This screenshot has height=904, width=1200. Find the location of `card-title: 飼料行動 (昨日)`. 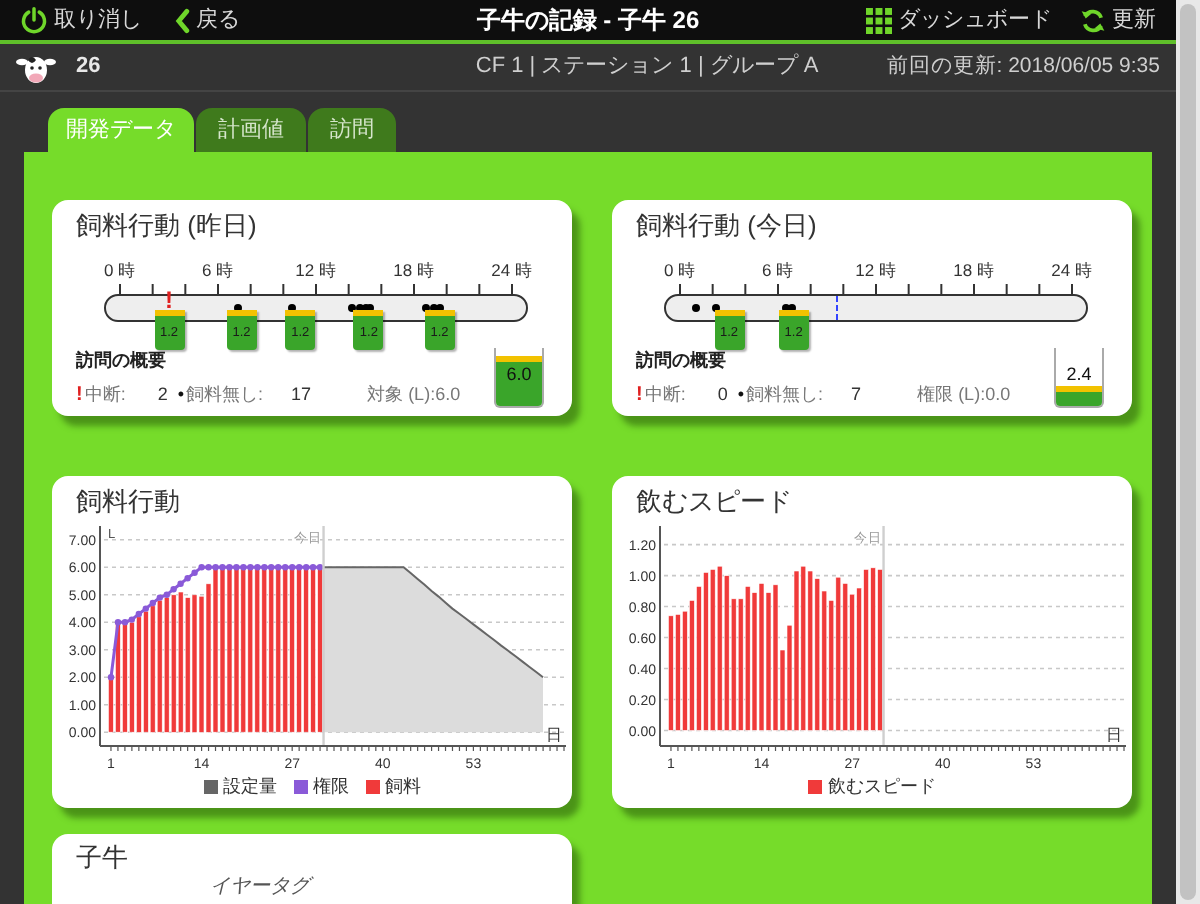

card-title: 飼料行動 (昨日) is located at coordinates (167, 226).